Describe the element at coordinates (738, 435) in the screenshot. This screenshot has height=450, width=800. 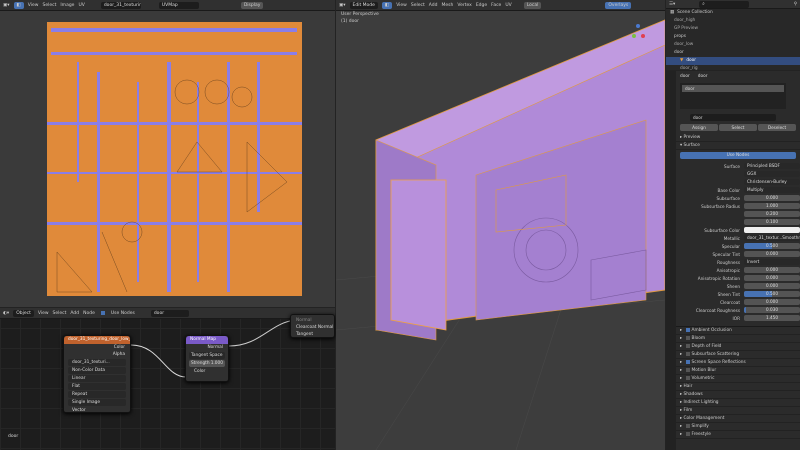
I see `render-panel: ▸ Freestyle` at that location.